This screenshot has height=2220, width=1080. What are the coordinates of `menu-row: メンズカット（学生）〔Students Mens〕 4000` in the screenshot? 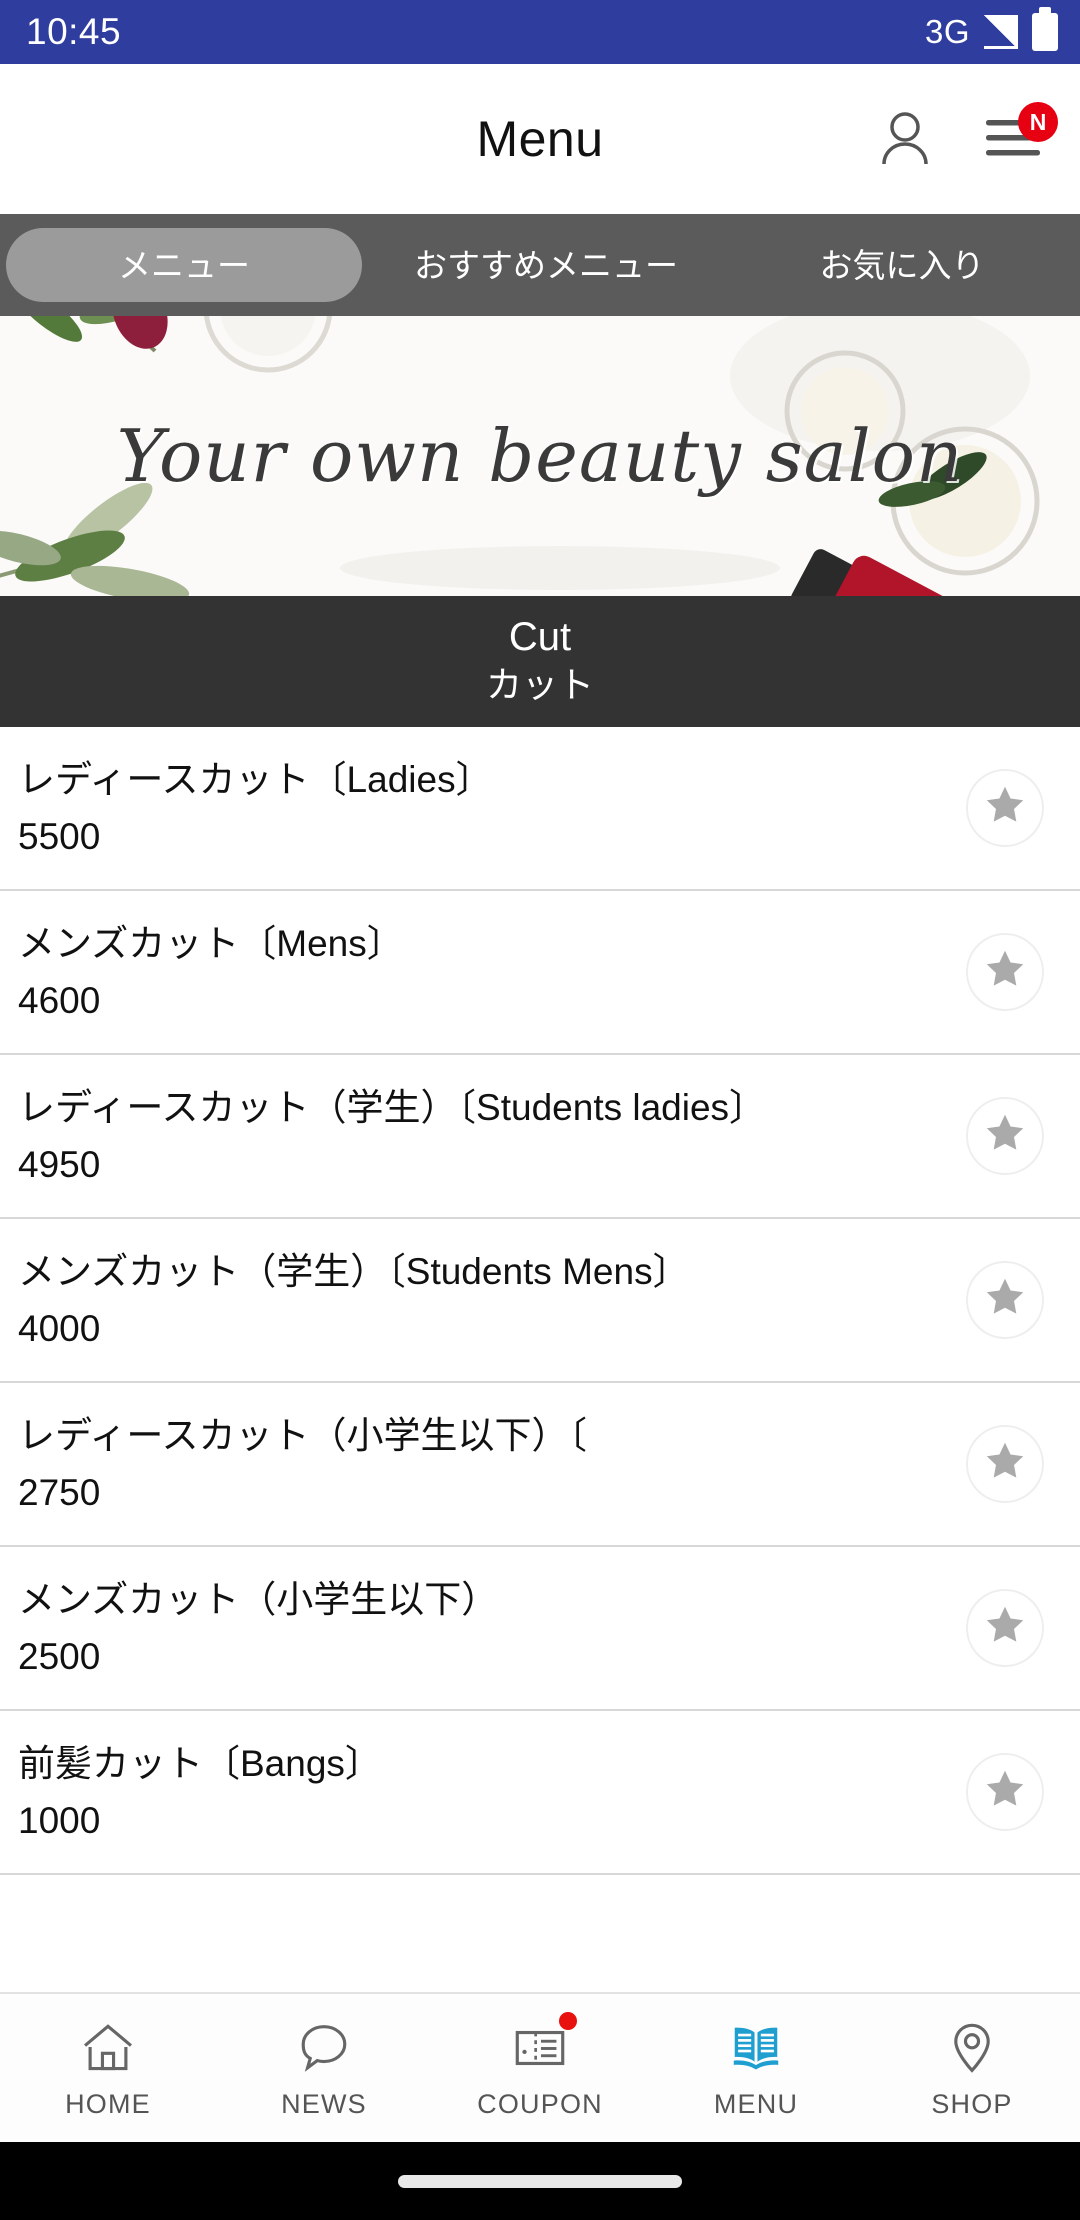 It's located at (540, 1301).